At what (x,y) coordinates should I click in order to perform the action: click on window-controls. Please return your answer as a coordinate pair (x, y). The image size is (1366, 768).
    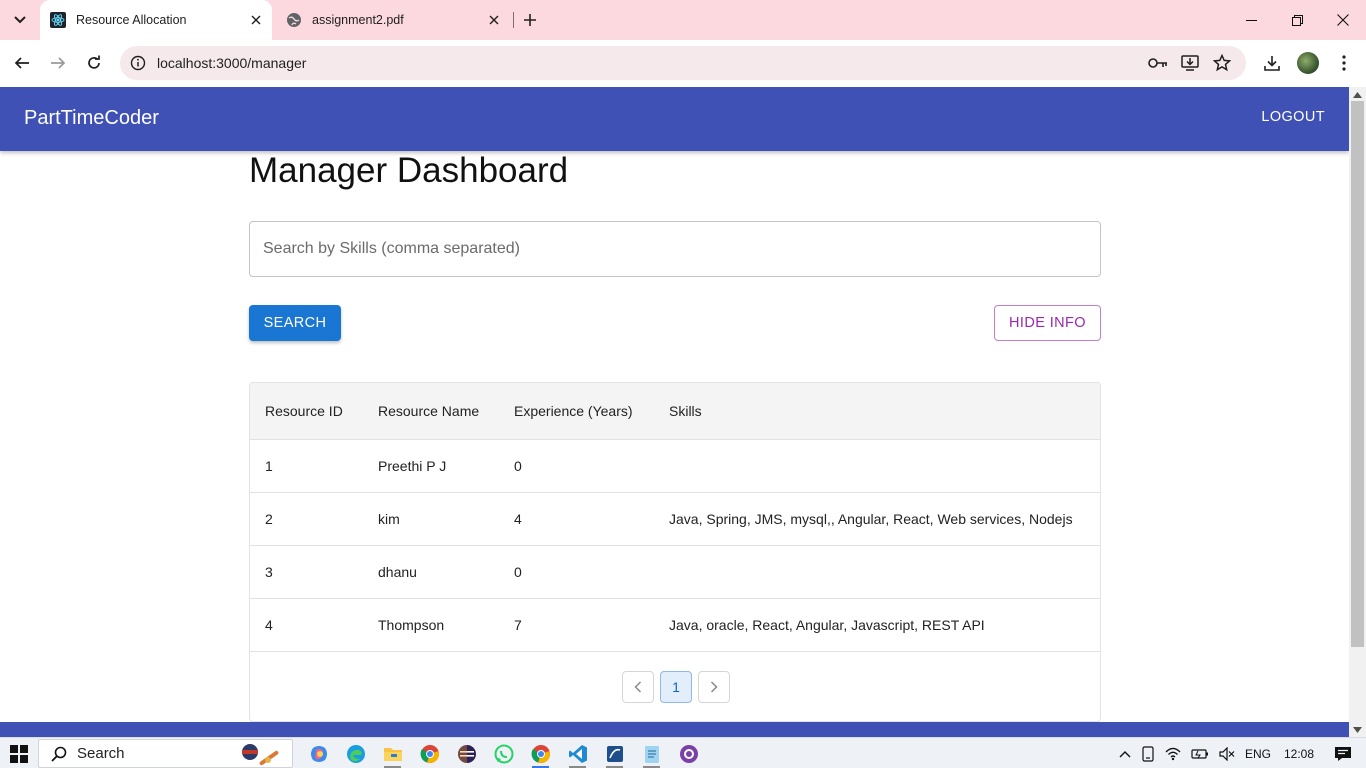
    Looking at the image, I should click on (1297, 20).